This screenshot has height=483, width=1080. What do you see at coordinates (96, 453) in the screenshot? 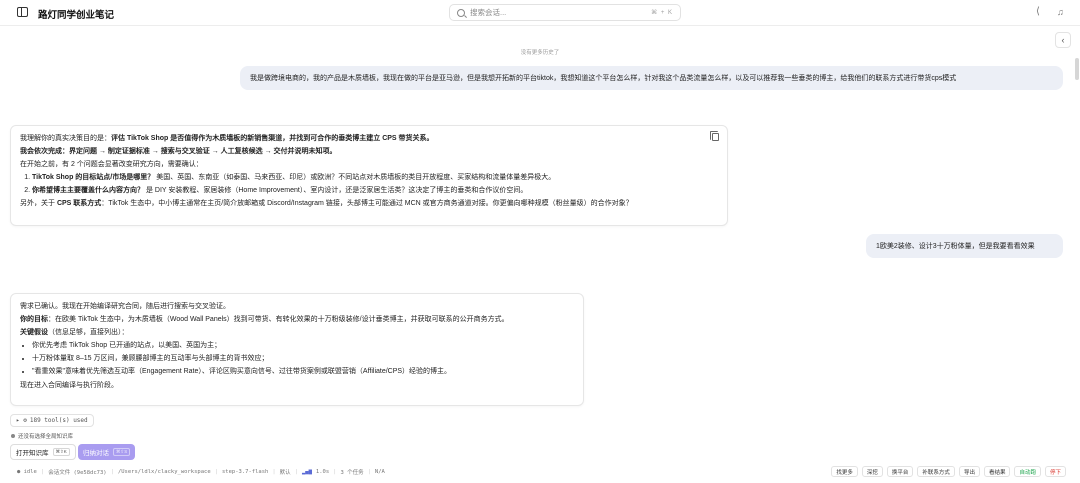
I see `summarize-label: 归纳对话` at bounding box center [96, 453].